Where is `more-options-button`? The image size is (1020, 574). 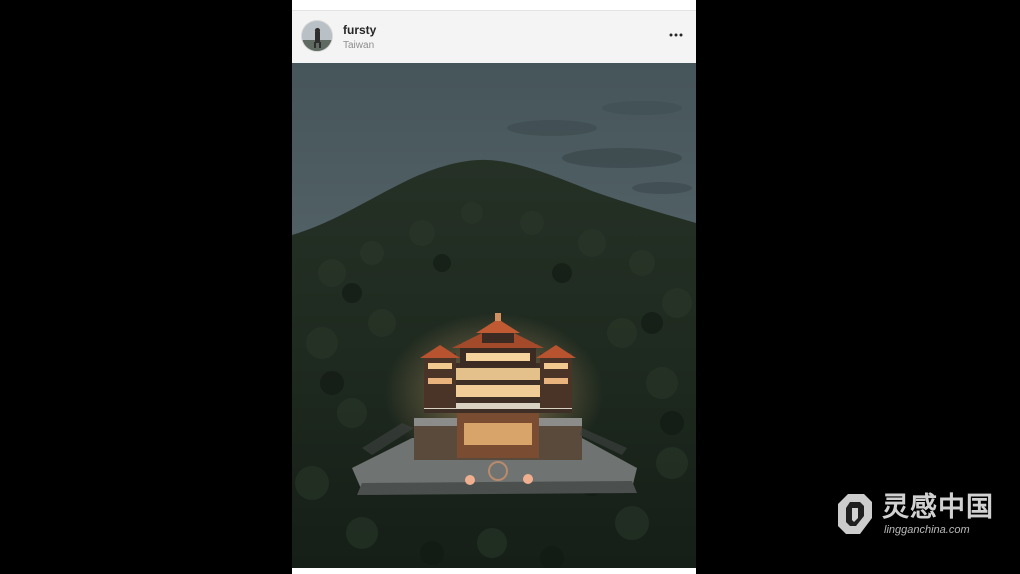 more-options-button is located at coordinates (676, 35).